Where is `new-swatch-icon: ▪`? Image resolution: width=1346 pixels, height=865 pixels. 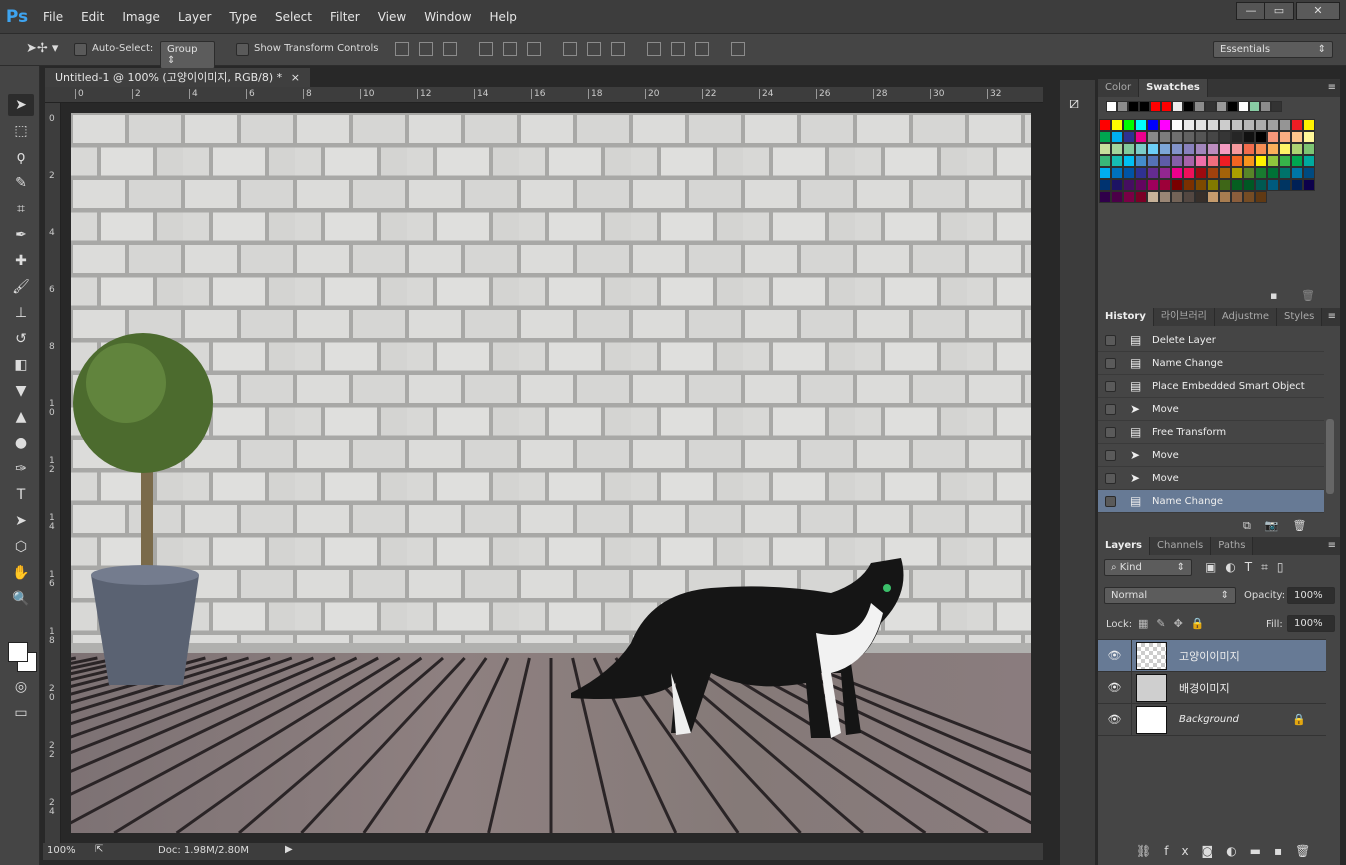
new-swatch-icon: ▪ is located at coordinates (1273, 295).